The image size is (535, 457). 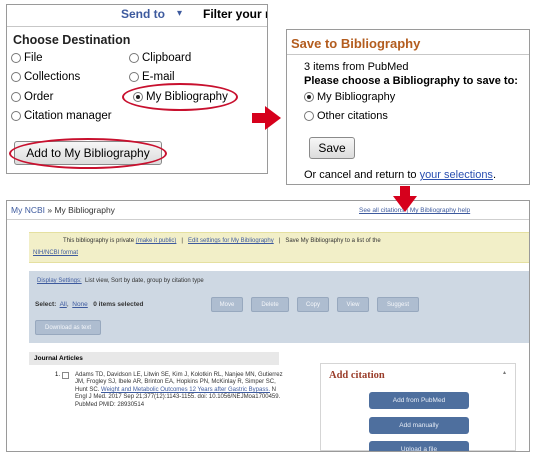 I want to click on display-settings-link: Display Settings:, so click(x=59, y=281).